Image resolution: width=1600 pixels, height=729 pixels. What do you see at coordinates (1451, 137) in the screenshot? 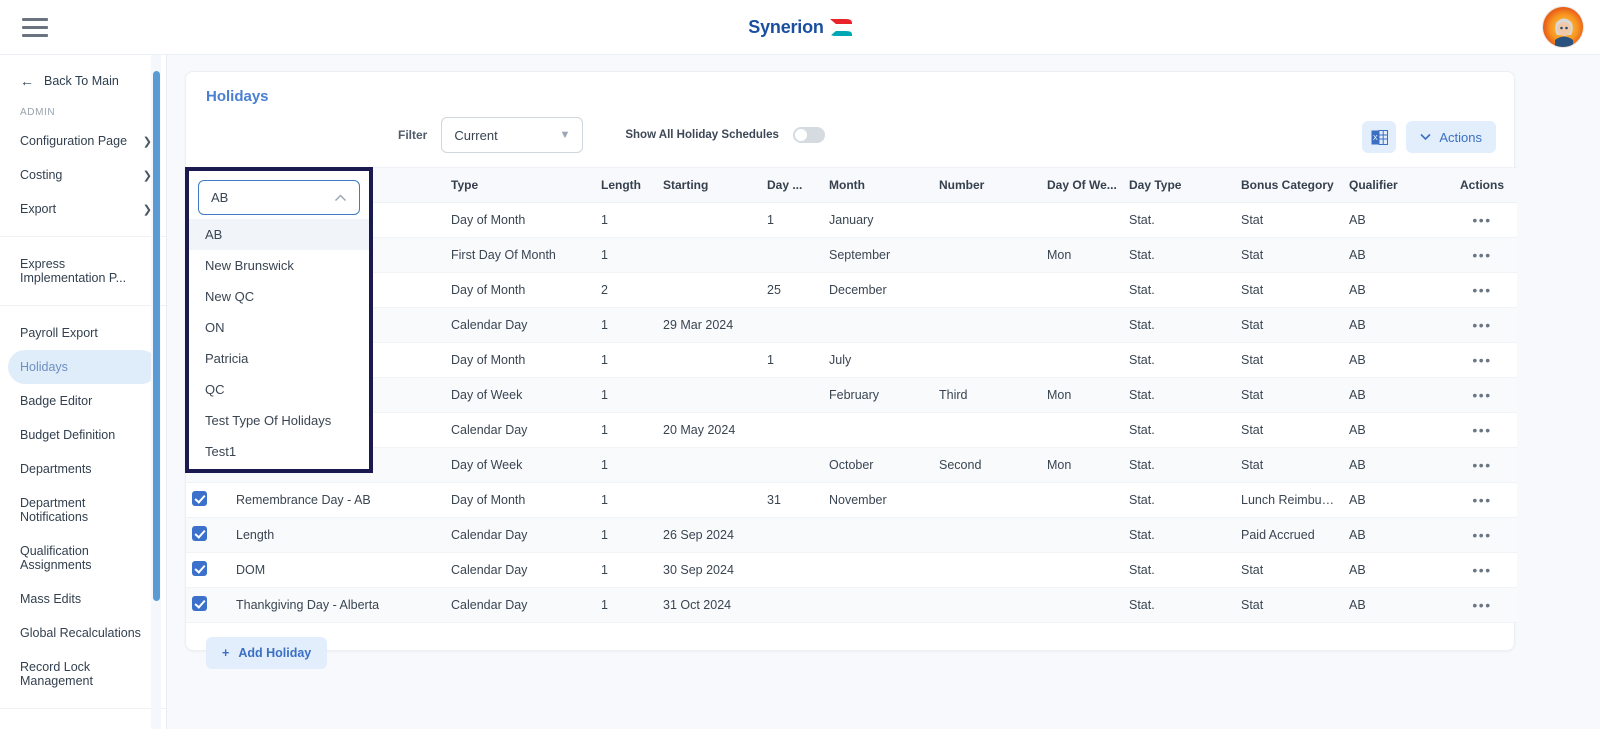
I see `actions-button: Actions` at bounding box center [1451, 137].